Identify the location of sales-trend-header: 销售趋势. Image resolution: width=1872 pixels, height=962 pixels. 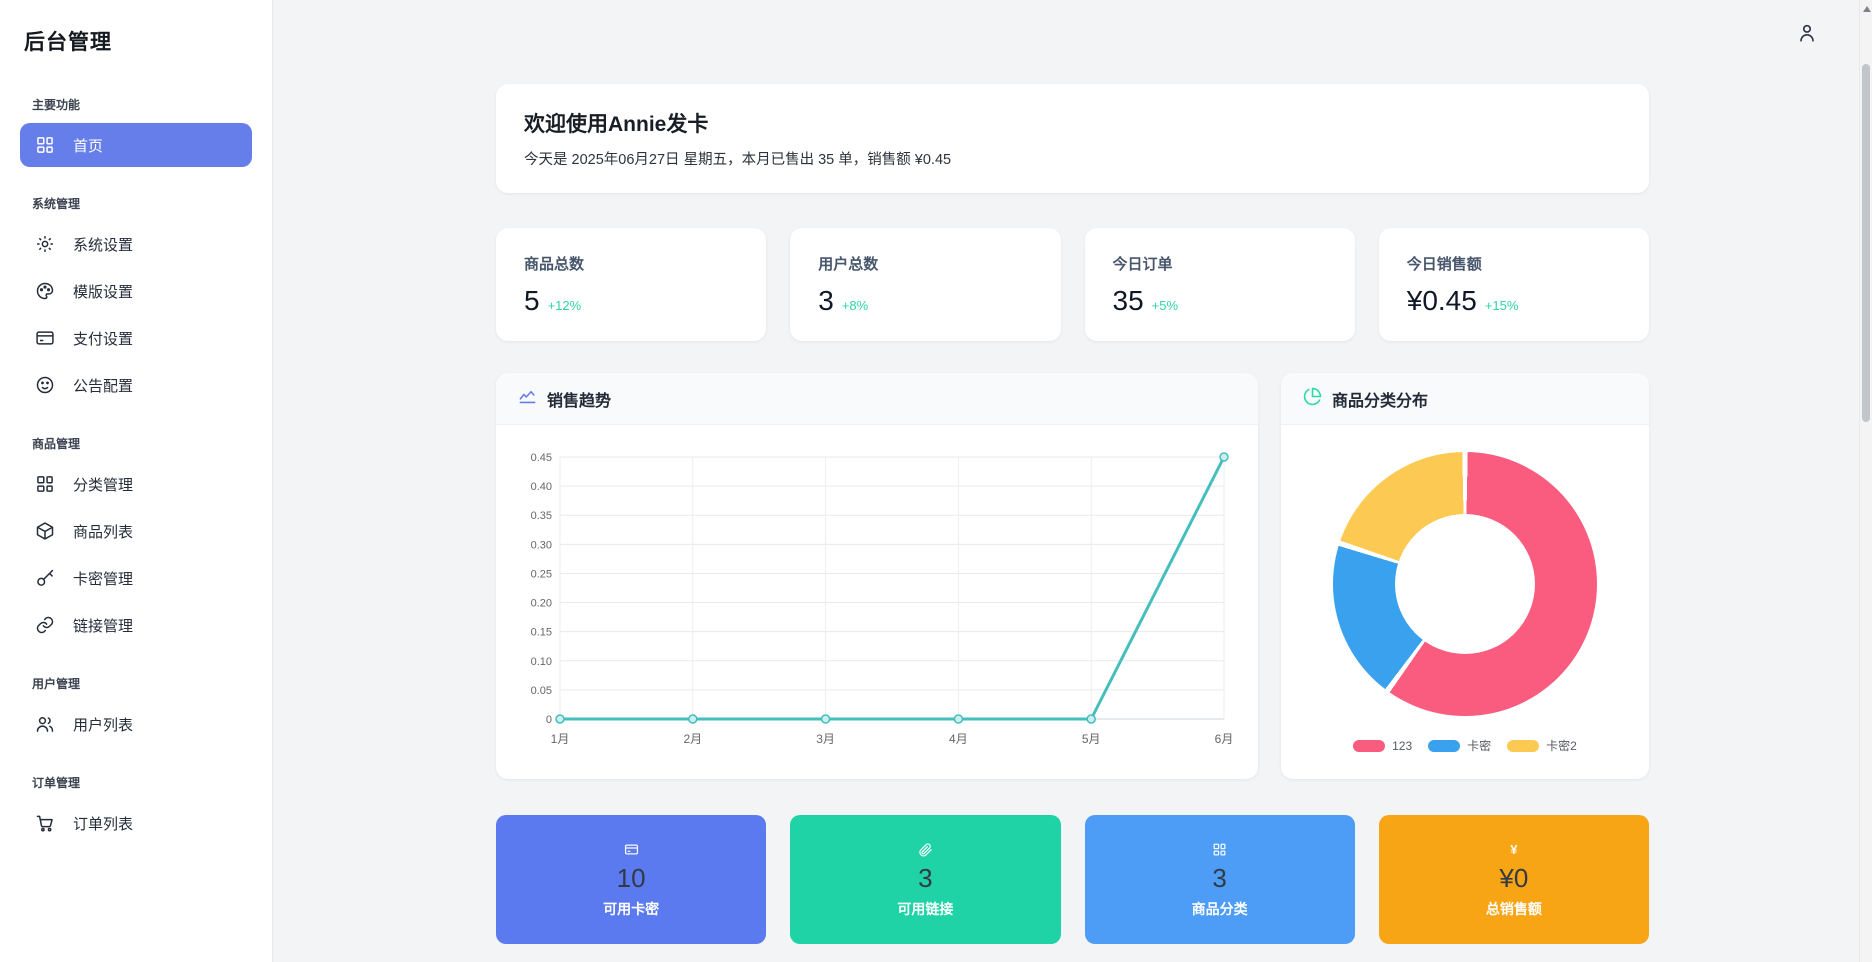
(877, 399).